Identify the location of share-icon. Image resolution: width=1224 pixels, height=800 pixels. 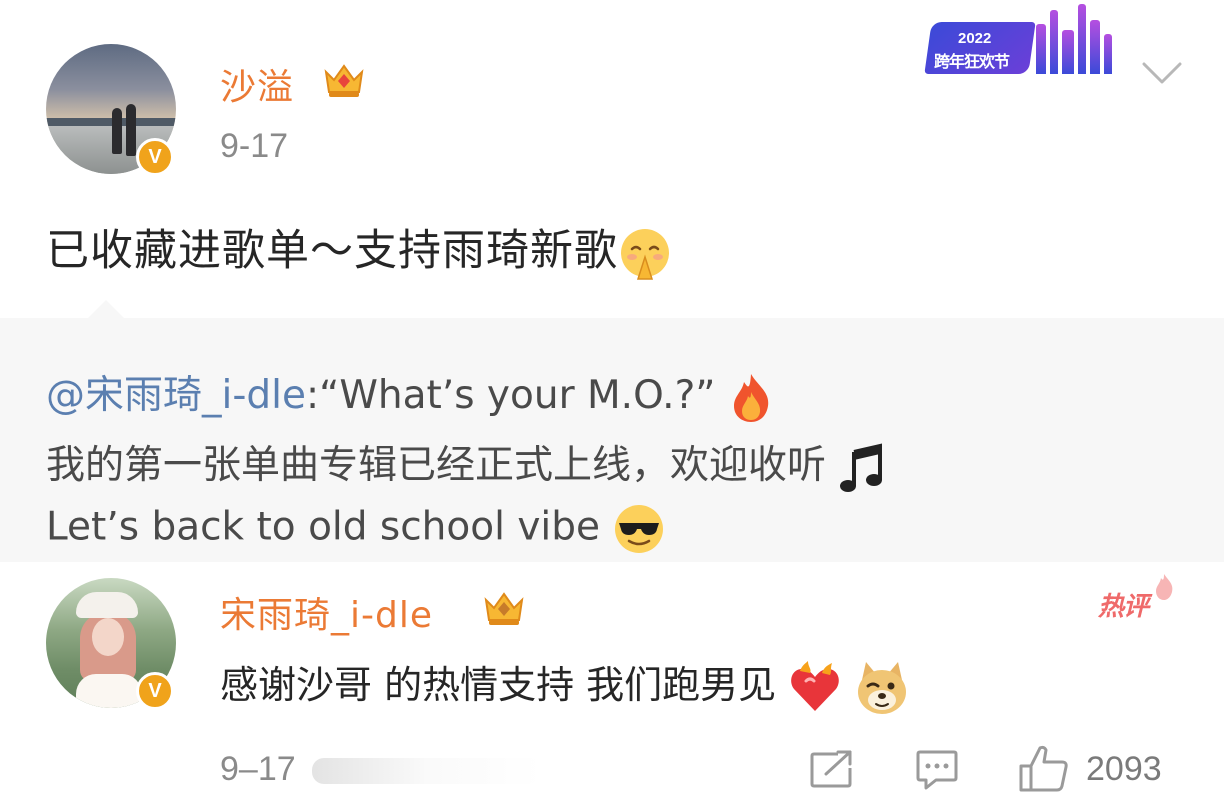
(831, 770).